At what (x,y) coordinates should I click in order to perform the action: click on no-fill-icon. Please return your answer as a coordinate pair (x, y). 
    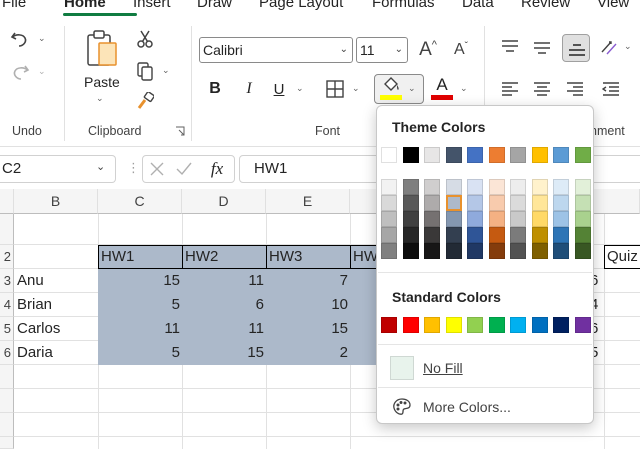
    Looking at the image, I should click on (402, 368).